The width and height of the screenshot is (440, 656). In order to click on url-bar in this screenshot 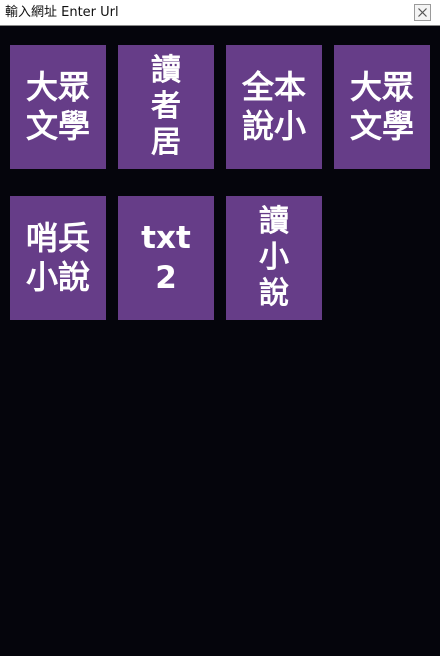, I will do `click(220, 13)`.